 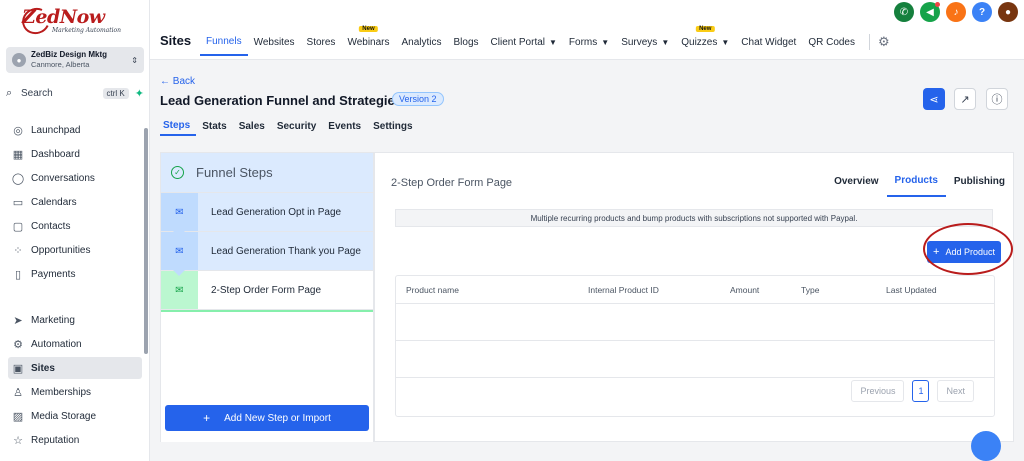 What do you see at coordinates (75, 202) in the screenshot?
I see `sidebar-item-calendars: ▭ Calendars` at bounding box center [75, 202].